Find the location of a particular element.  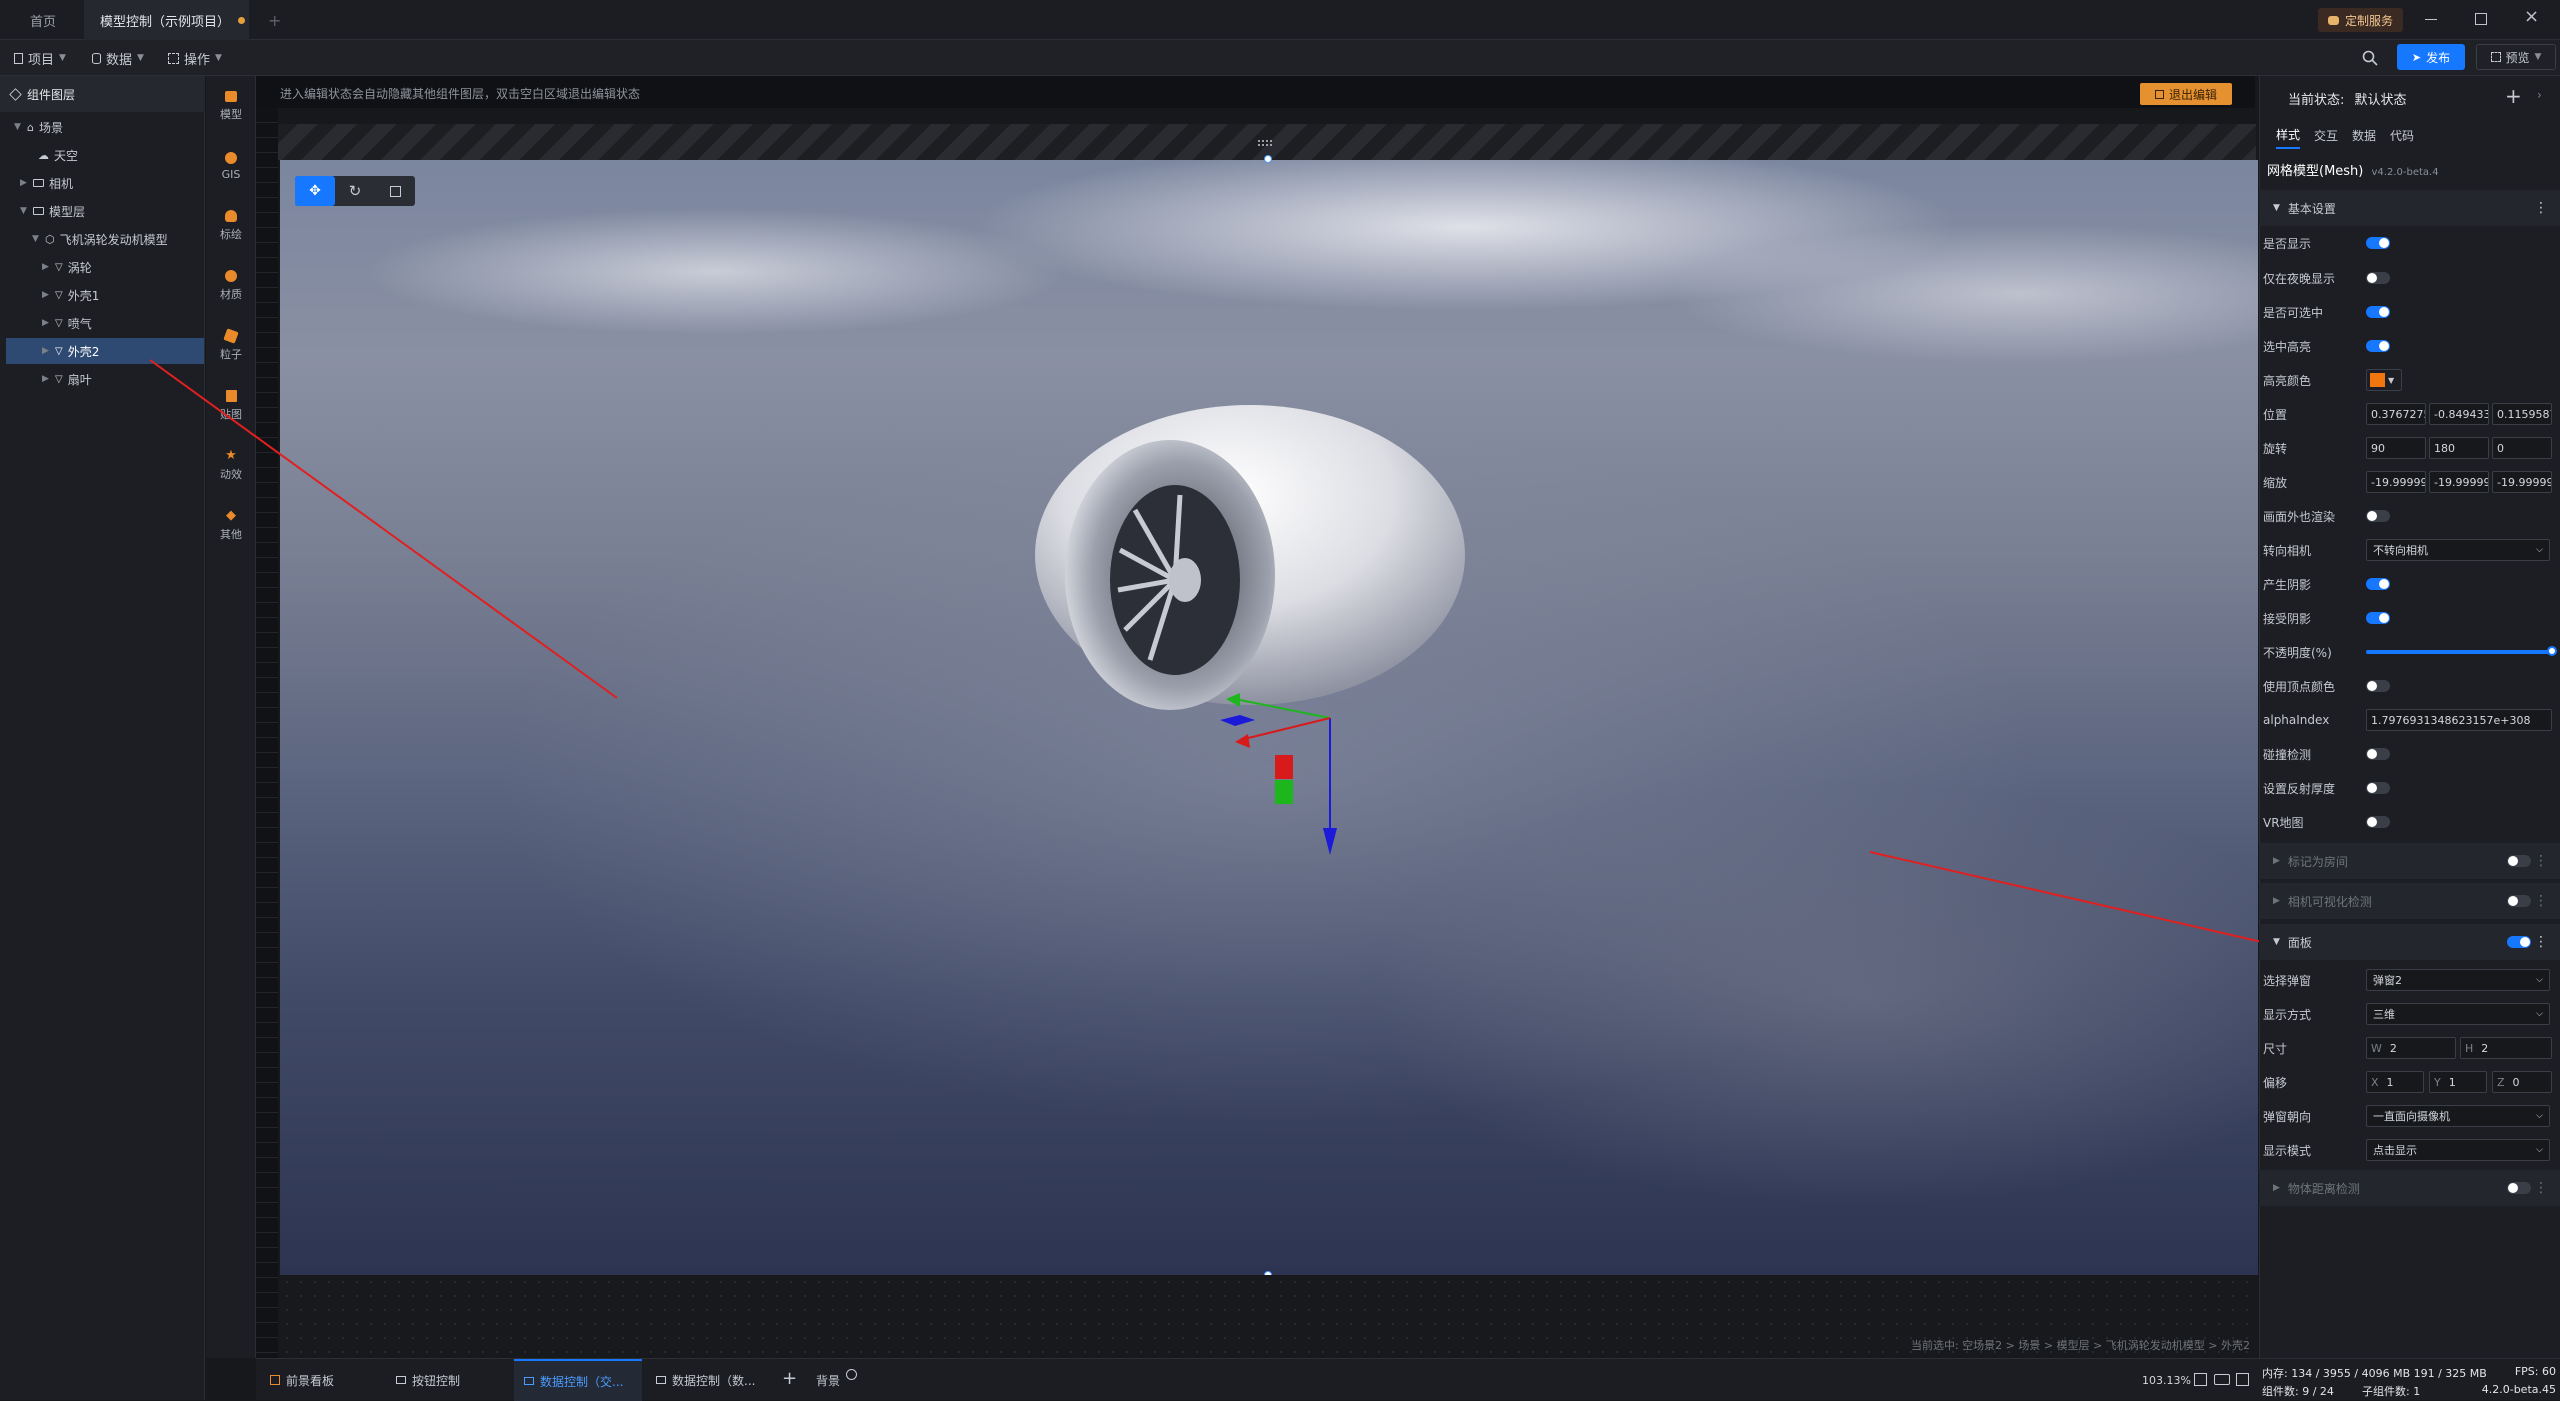

category-model: 模型 is located at coordinates (231, 106).